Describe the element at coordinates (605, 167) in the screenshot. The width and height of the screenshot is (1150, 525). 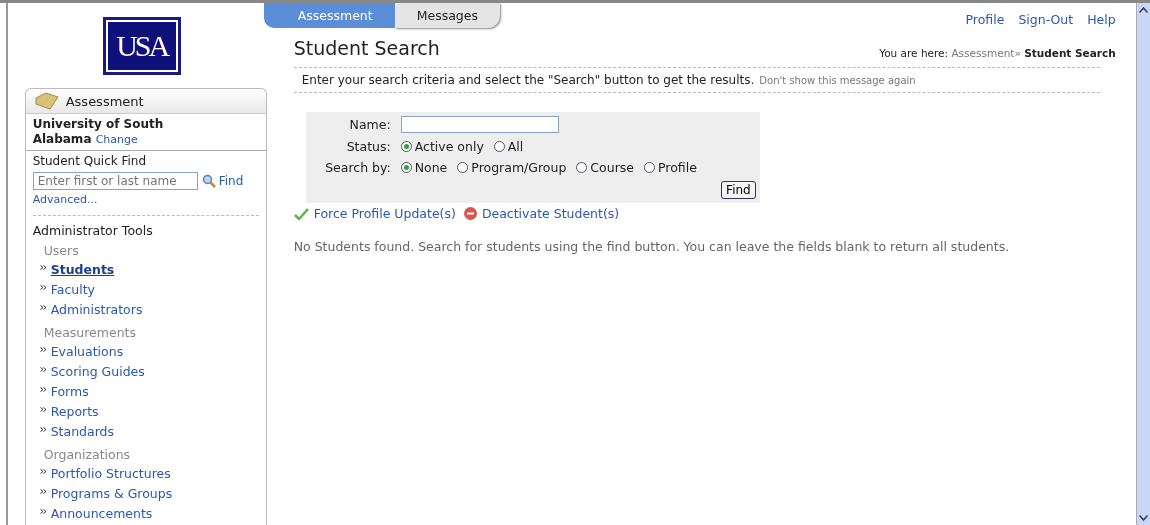
I see `radio-option: Course` at that location.